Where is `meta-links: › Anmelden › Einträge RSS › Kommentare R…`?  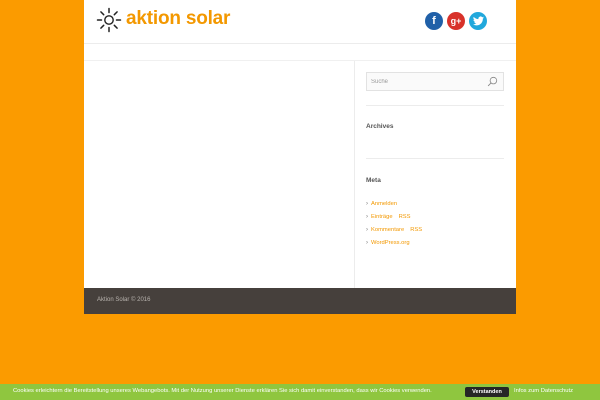 meta-links: › Anmelden › Einträge RSS › Kommentare R… is located at coordinates (394, 223).